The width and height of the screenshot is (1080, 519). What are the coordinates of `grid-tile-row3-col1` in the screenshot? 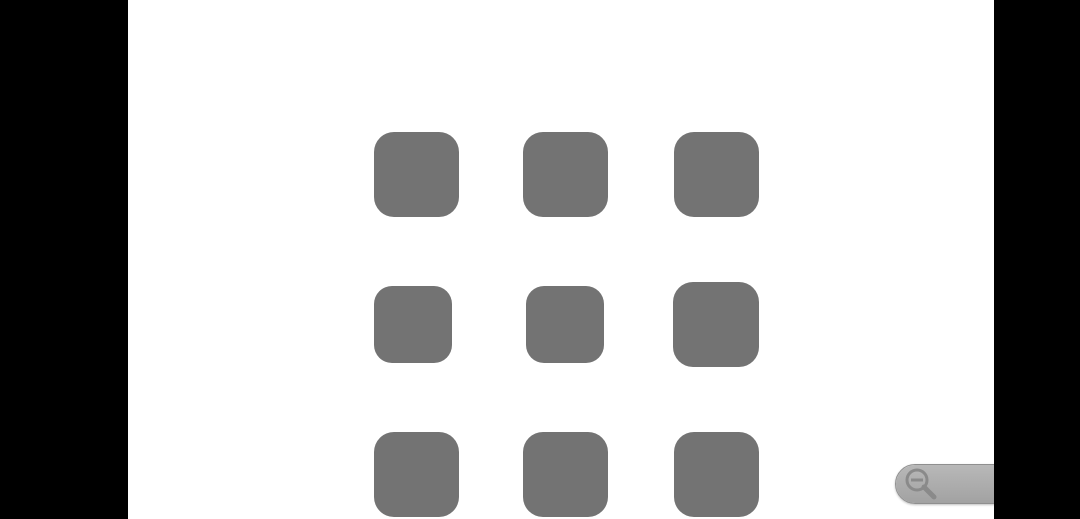 It's located at (416, 474).